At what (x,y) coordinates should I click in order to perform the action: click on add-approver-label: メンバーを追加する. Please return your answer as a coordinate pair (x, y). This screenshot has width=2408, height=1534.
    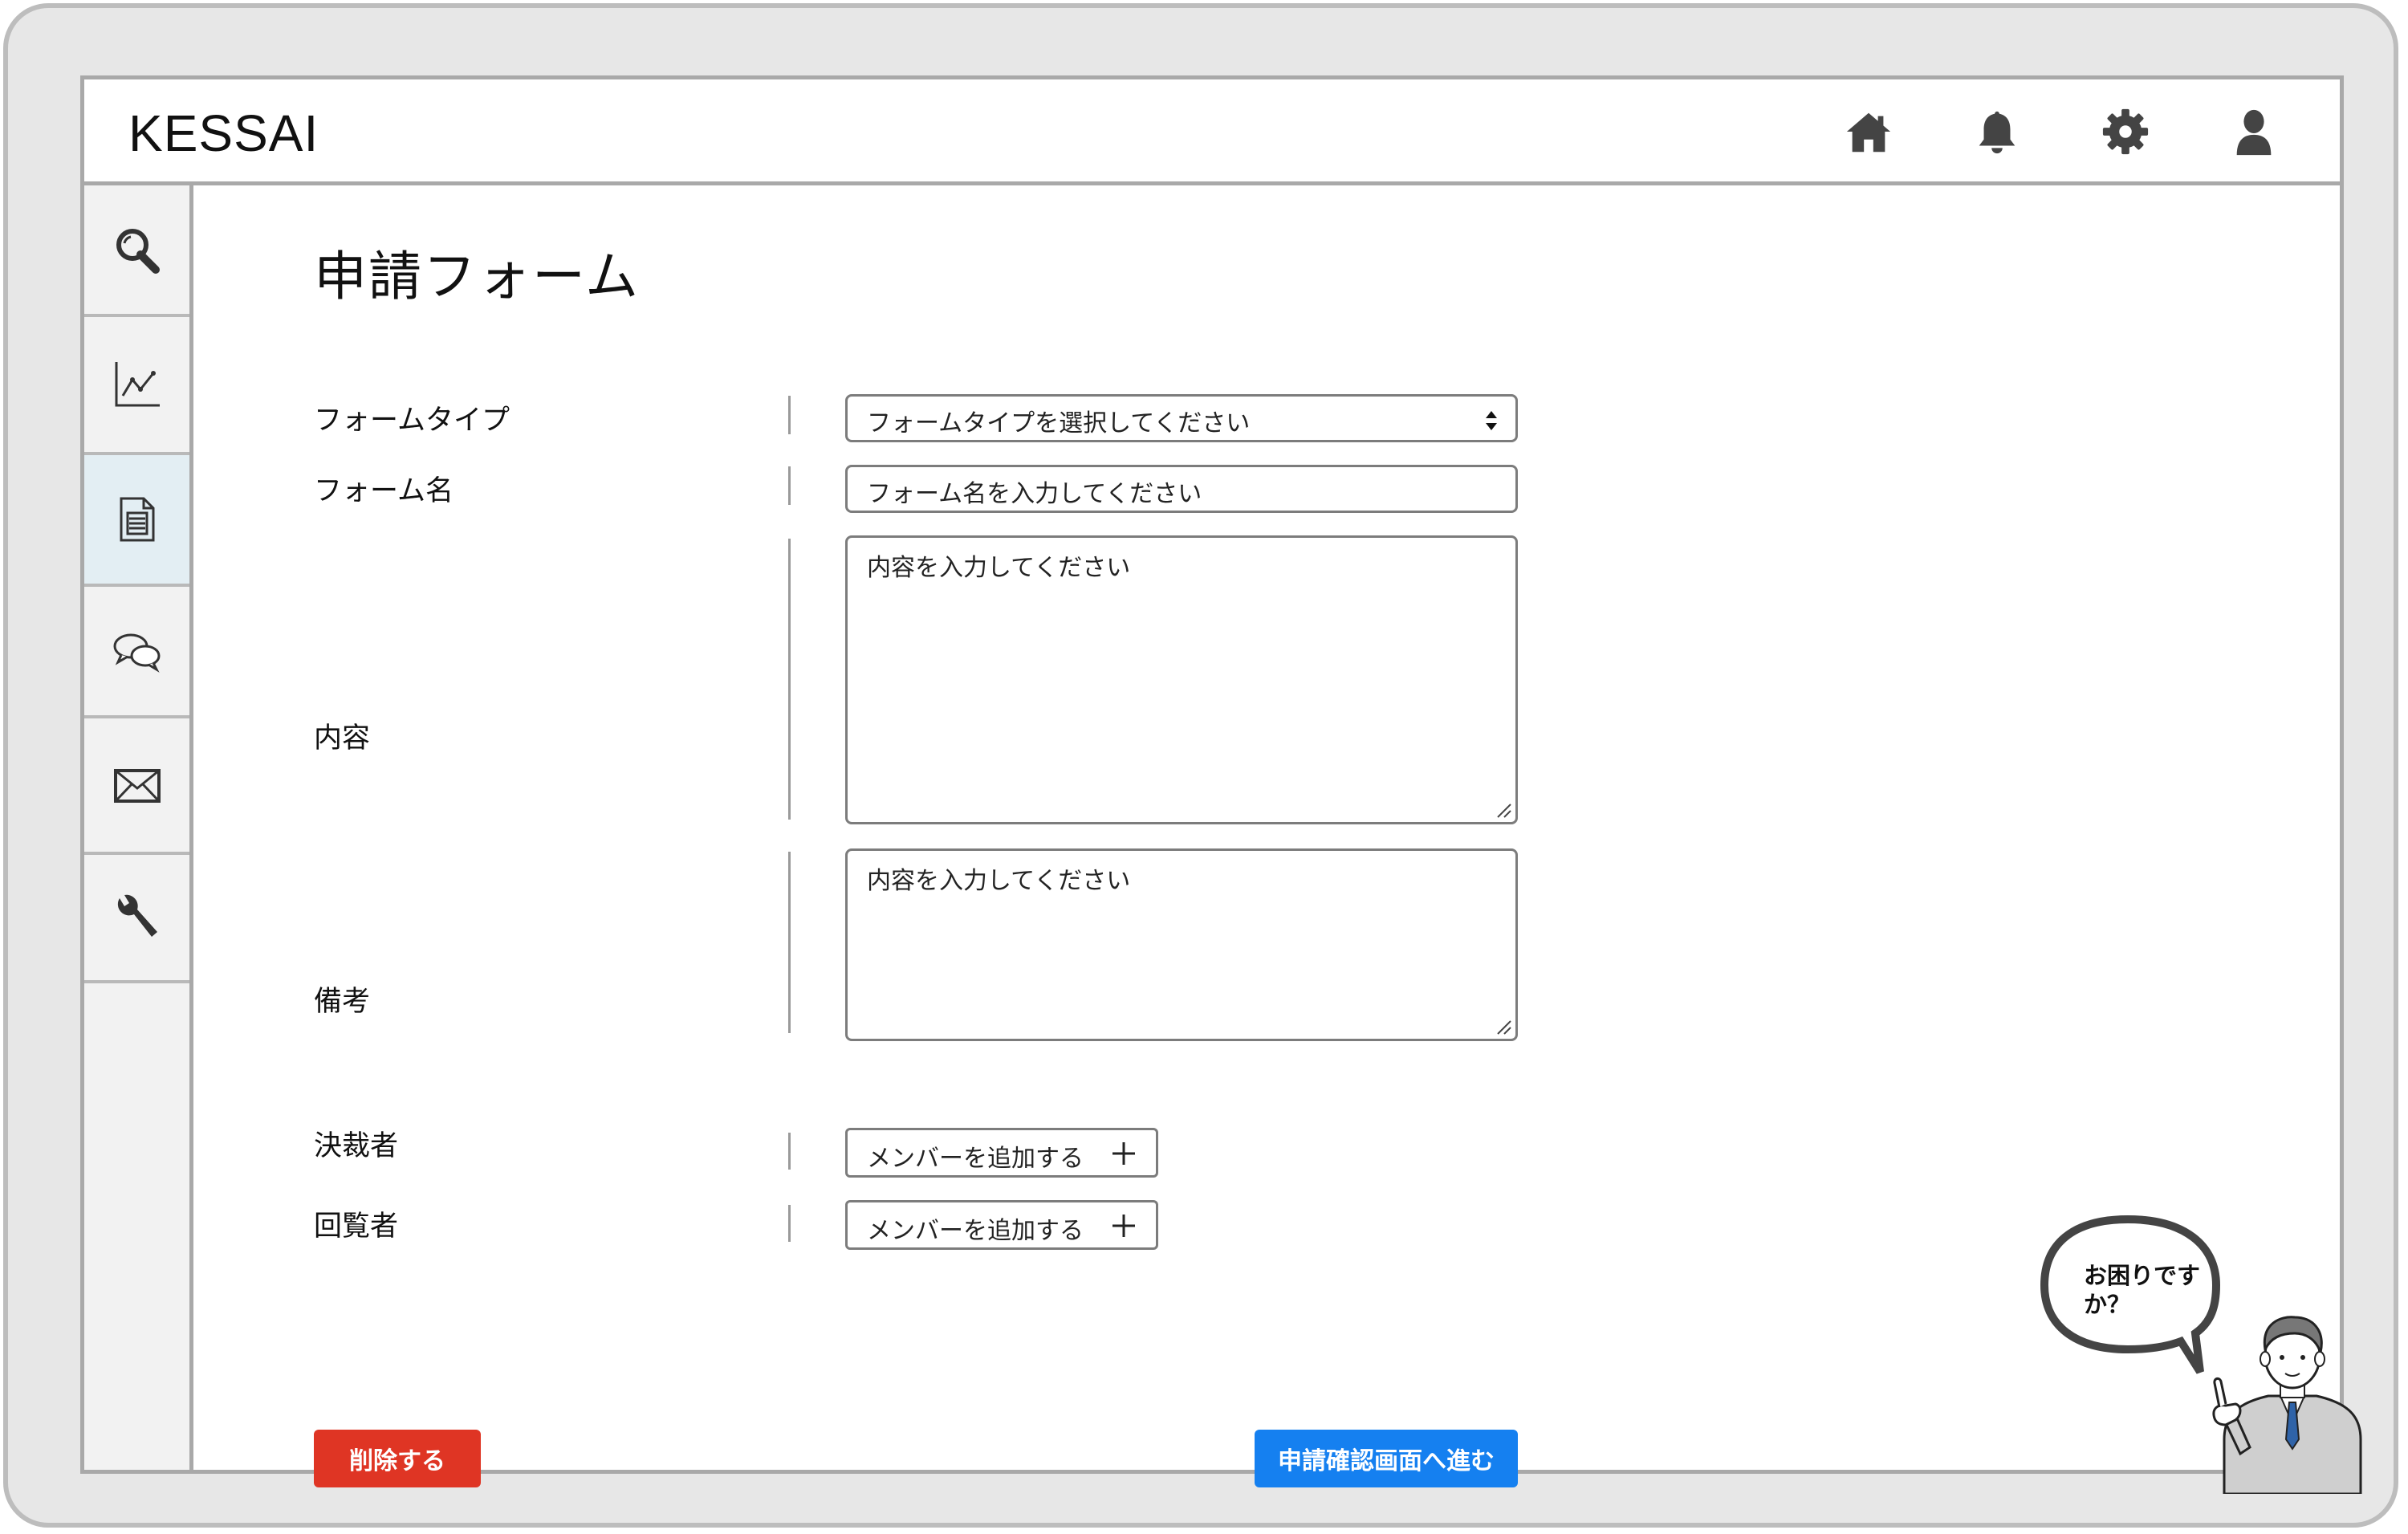
    Looking at the image, I should click on (975, 1159).